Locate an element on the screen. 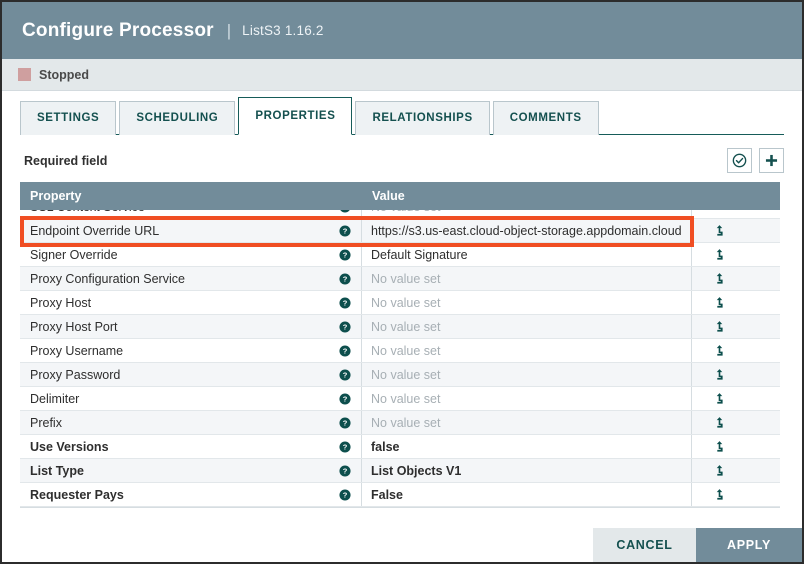 This screenshot has width=804, height=564. required-field-label: Required field is located at coordinates (66, 160).